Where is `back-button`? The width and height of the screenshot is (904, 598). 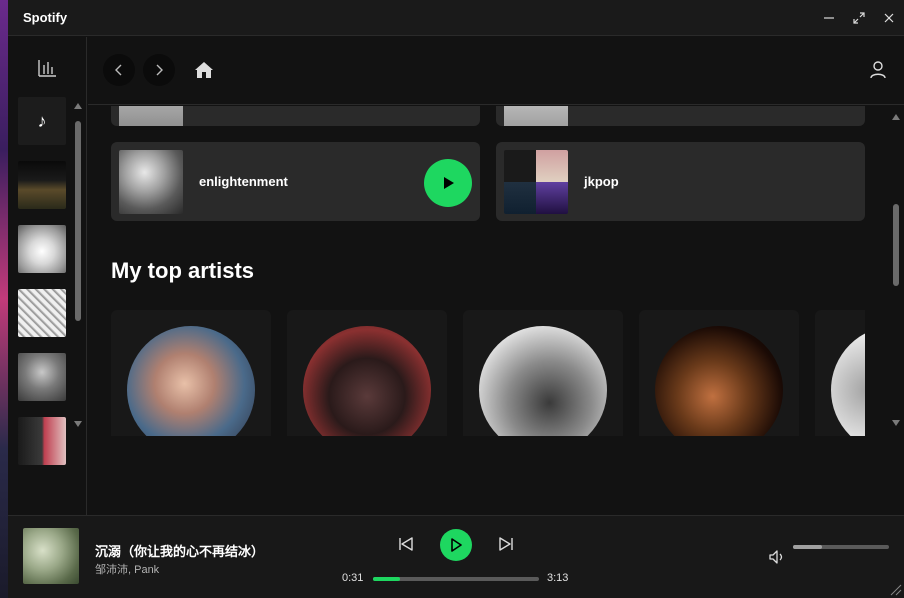 back-button is located at coordinates (119, 70).